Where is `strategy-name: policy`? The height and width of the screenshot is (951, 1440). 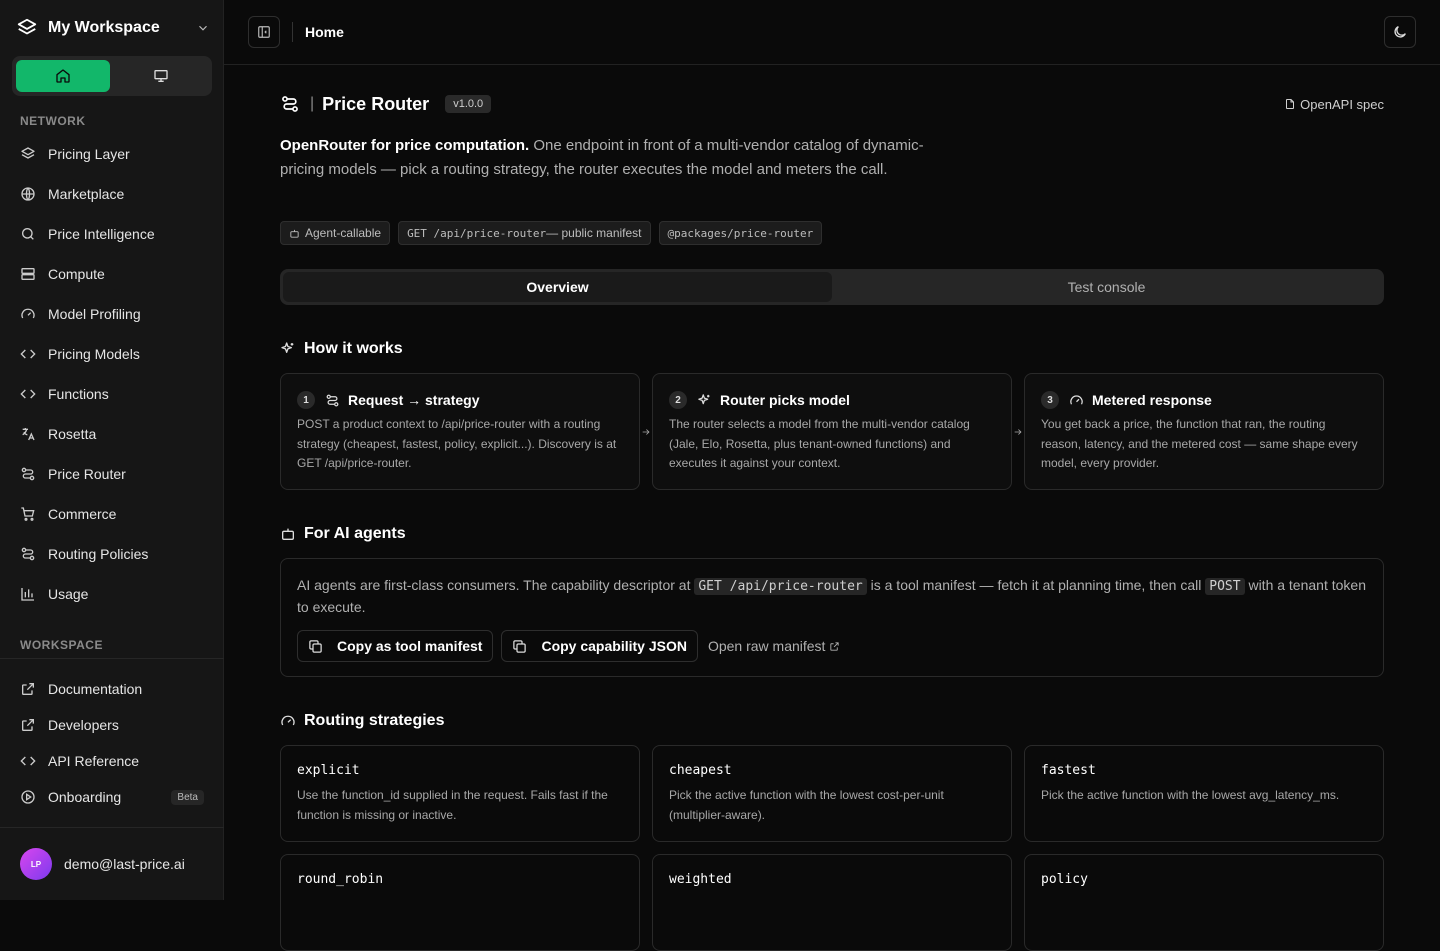 strategy-name: policy is located at coordinates (1064, 879).